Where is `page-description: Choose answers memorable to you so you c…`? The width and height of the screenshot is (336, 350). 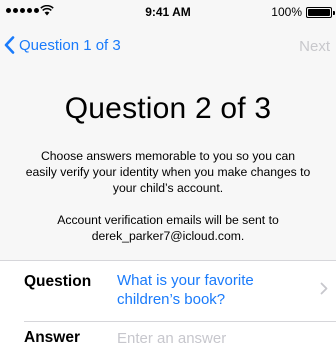 page-description: Choose answers memorable to you so you c… is located at coordinates (168, 172).